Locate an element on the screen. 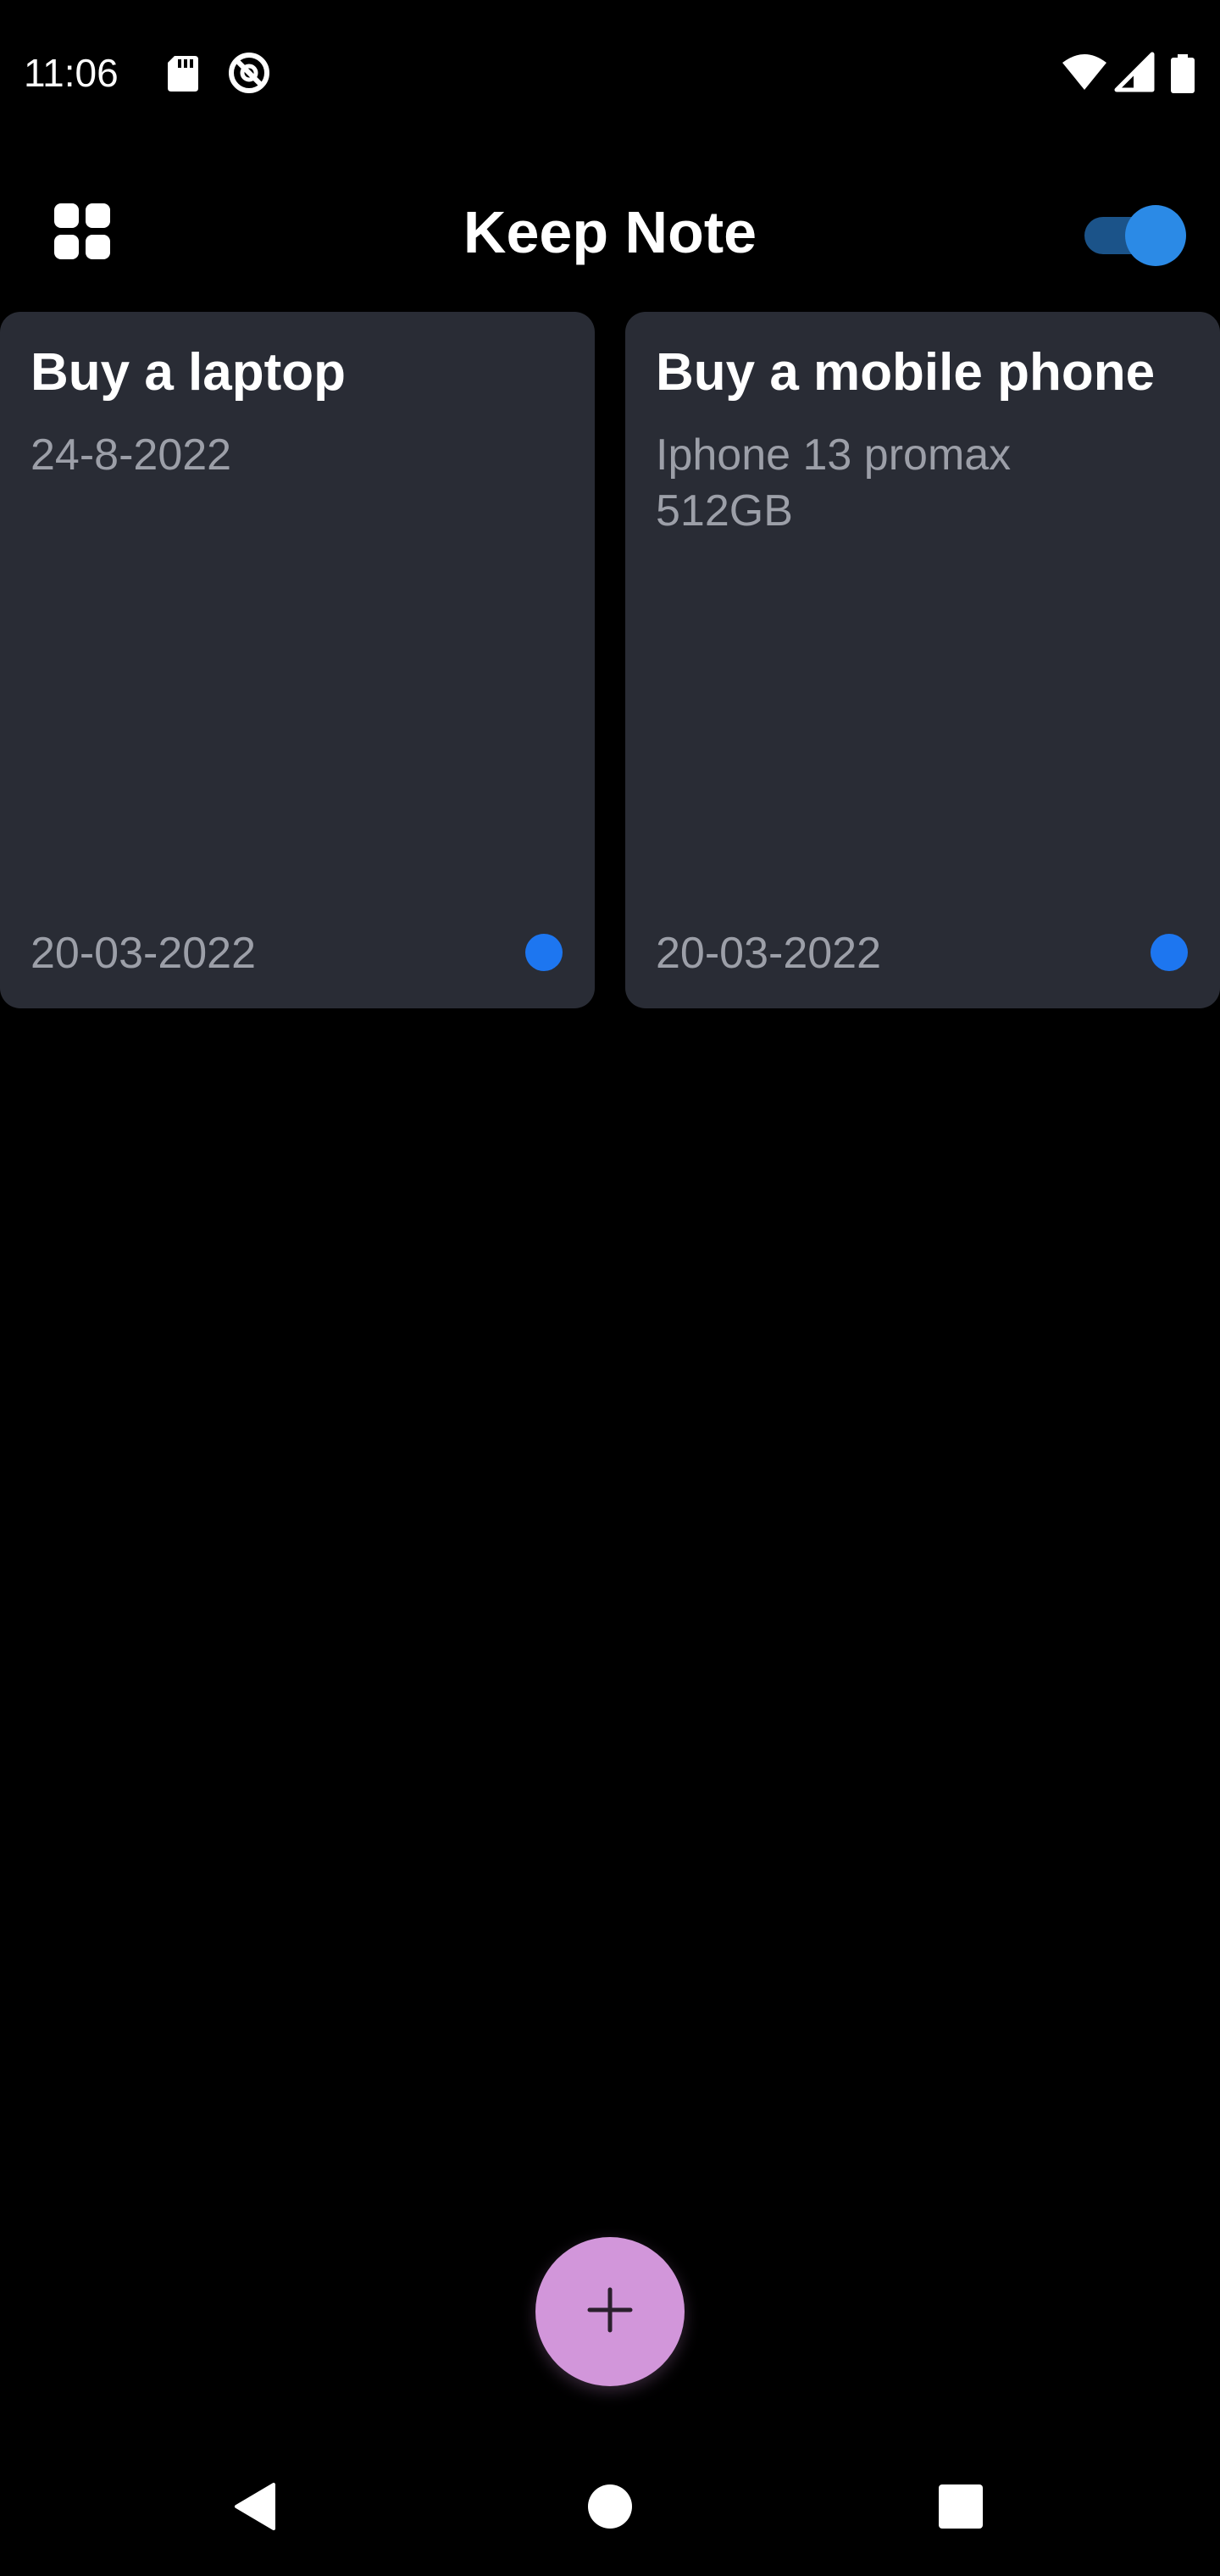 Image resolution: width=1220 pixels, height=2576 pixels. back-button is located at coordinates (254, 2508).